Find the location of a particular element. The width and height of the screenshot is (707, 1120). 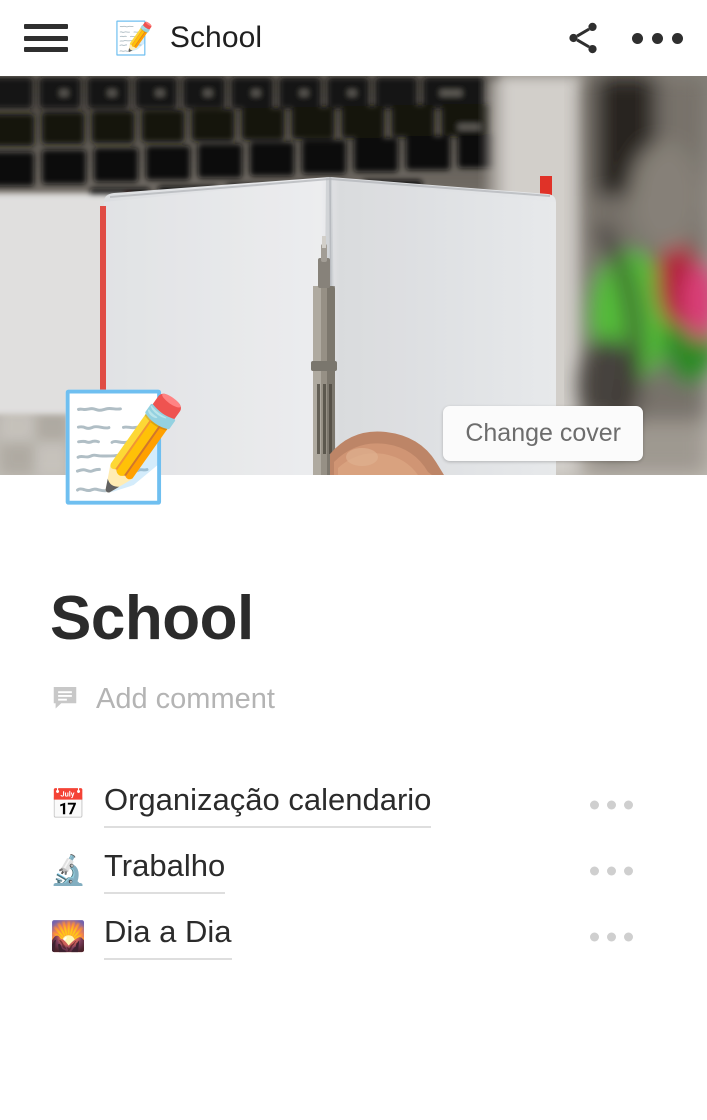

list-item: 📅 Organização calendario is located at coordinates (353, 805).